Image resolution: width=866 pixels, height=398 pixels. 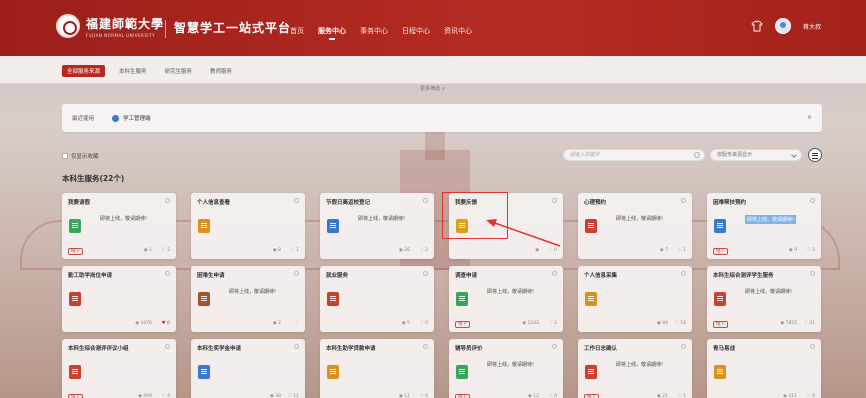 What do you see at coordinates (133, 71) in the screenshot?
I see `tab-undergrad-services: 本科生服务` at bounding box center [133, 71].